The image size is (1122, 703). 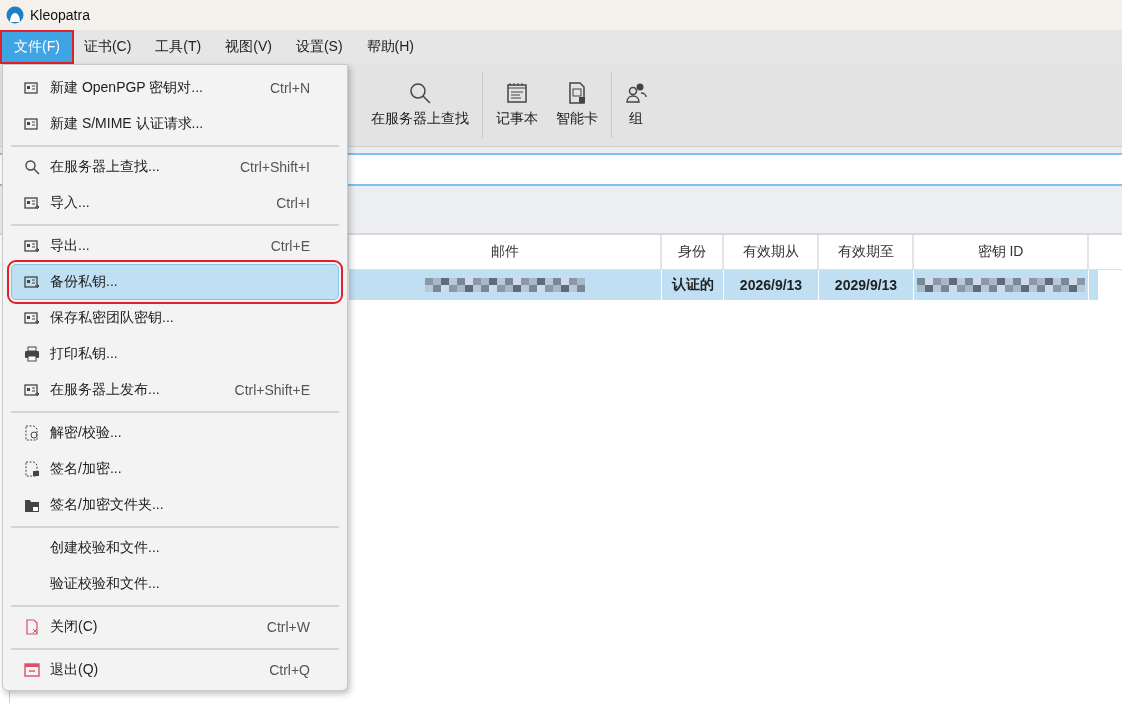 What do you see at coordinates (420, 105) in the screenshot?
I see `toolbar-button: 在服务器上查找` at bounding box center [420, 105].